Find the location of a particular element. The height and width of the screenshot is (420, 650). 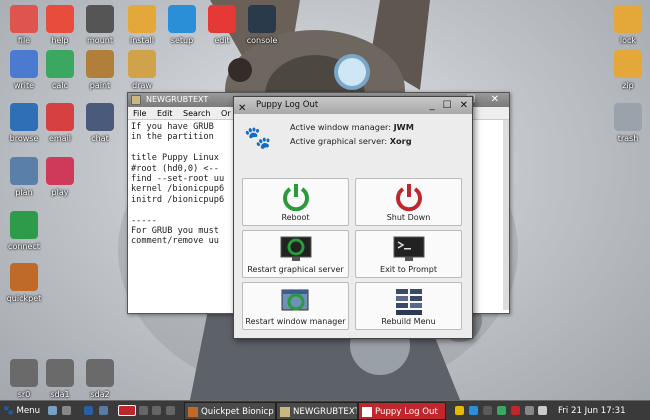

play-icon is located at coordinates (60, 171).